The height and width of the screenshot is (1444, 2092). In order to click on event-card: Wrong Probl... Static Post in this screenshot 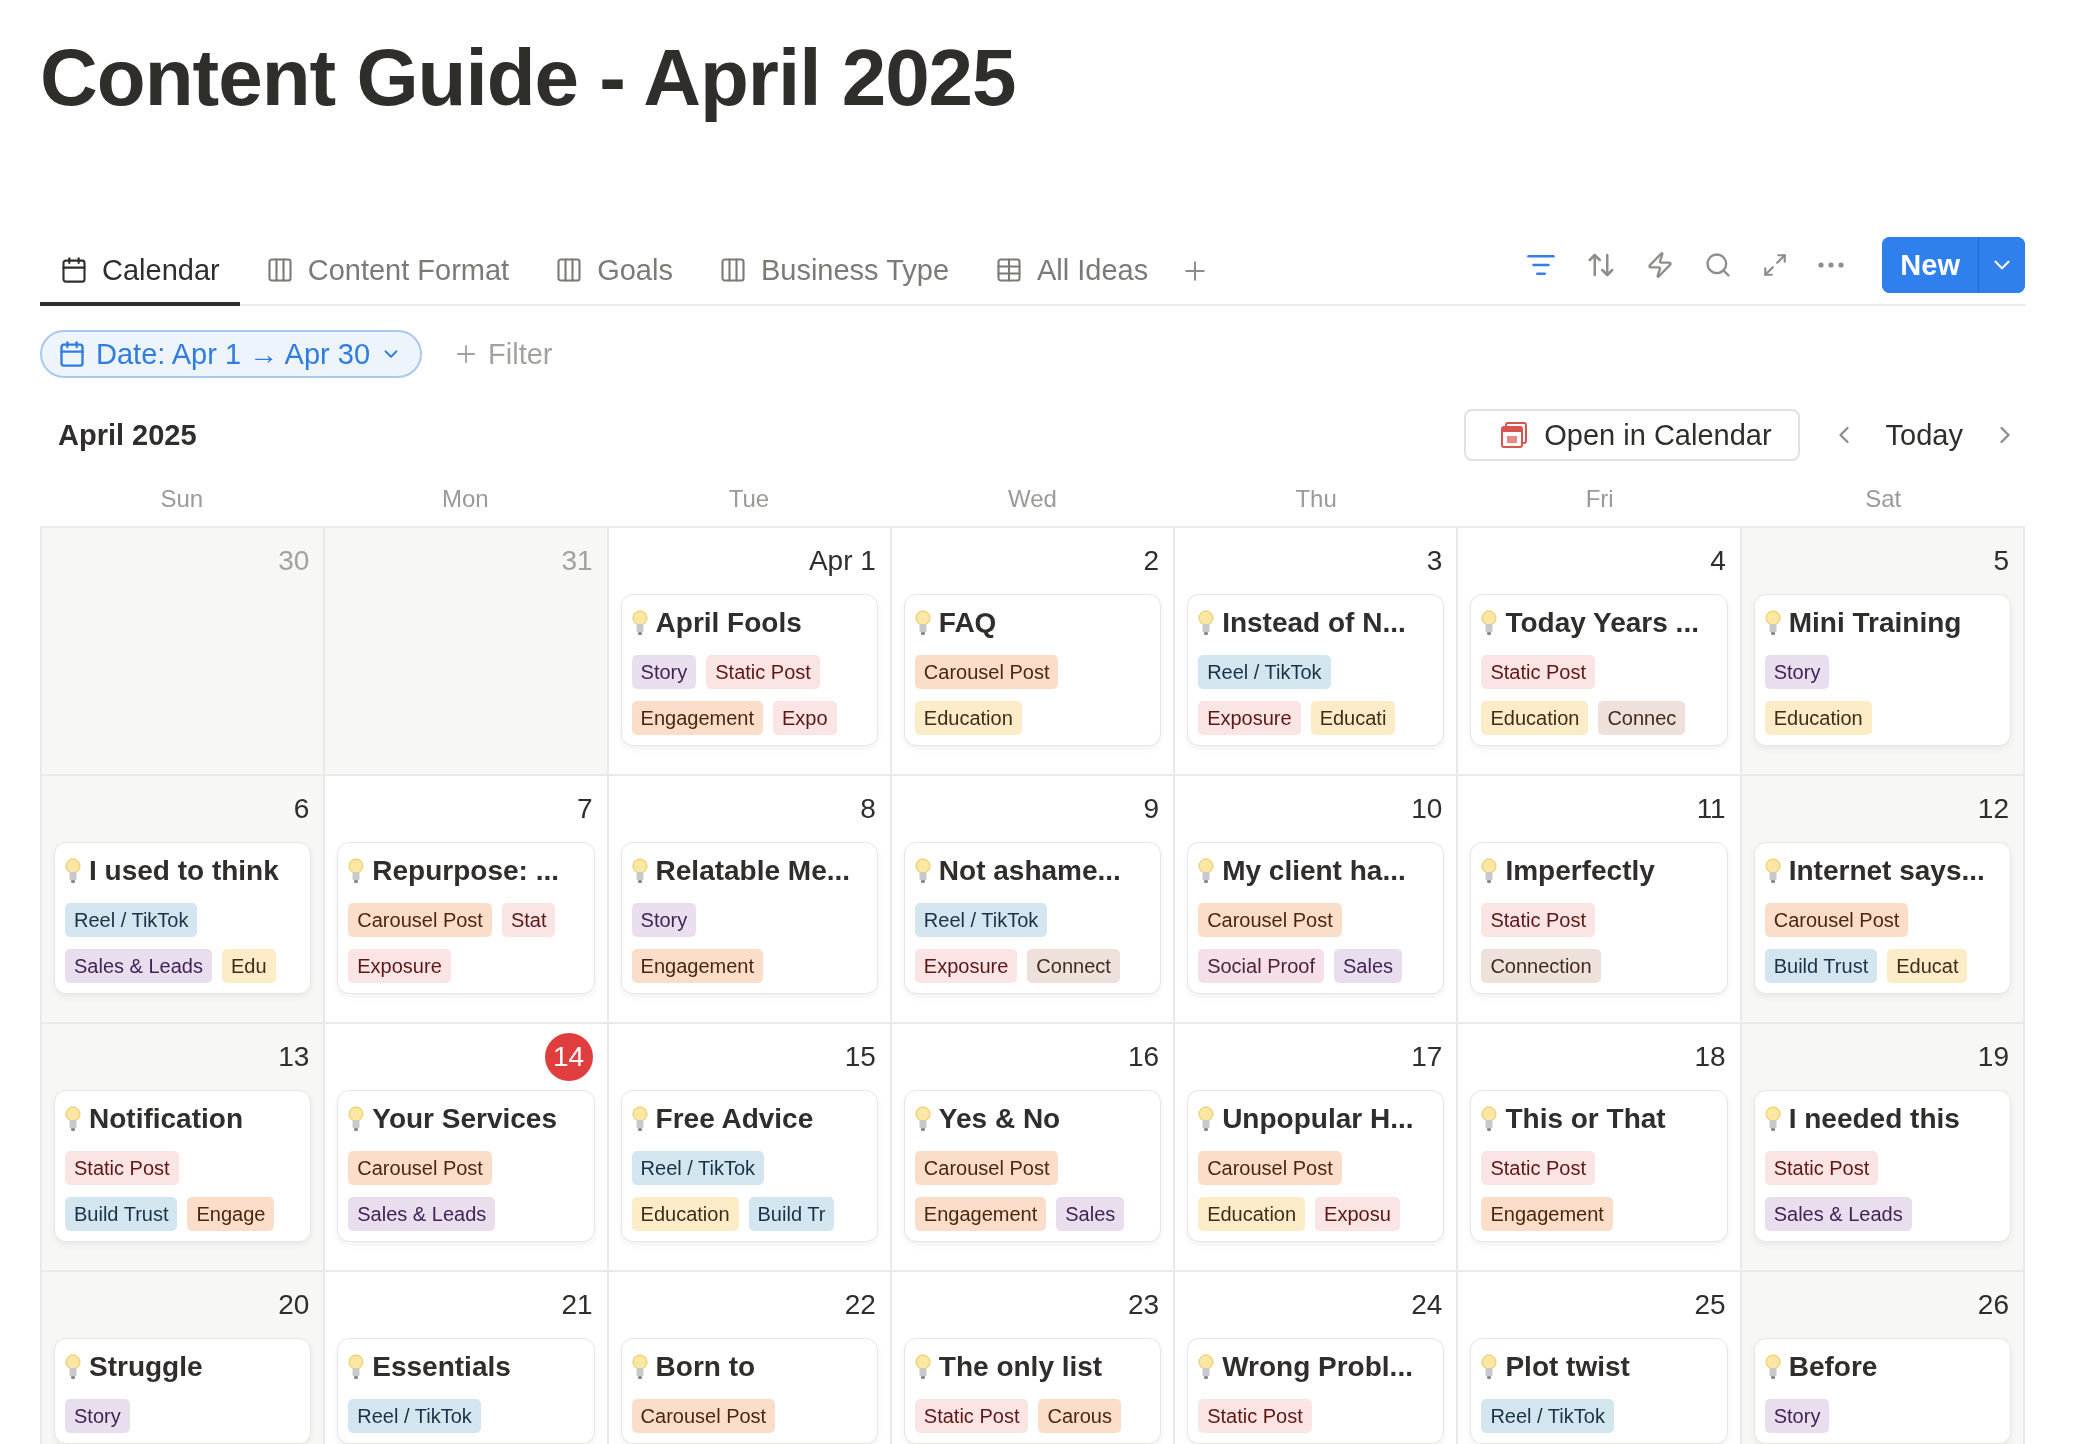, I will do `click(1316, 1391)`.